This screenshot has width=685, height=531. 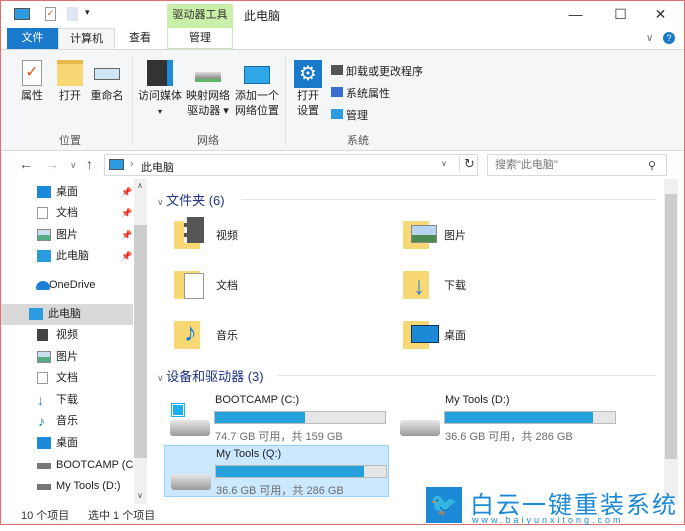 I want to click on documents-folder-icon, so click(x=189, y=283).